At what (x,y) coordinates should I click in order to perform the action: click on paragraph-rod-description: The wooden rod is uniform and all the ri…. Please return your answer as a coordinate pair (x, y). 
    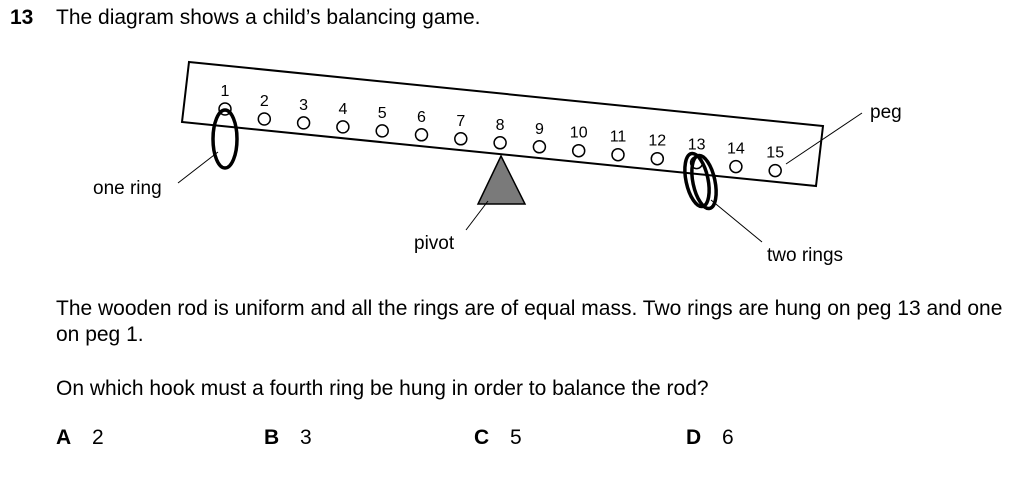
    Looking at the image, I should click on (529, 321).